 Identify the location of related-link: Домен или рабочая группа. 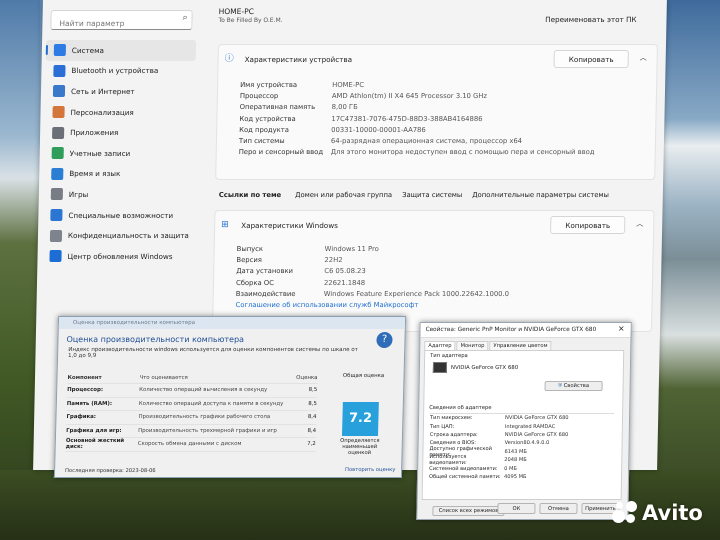
(343, 195).